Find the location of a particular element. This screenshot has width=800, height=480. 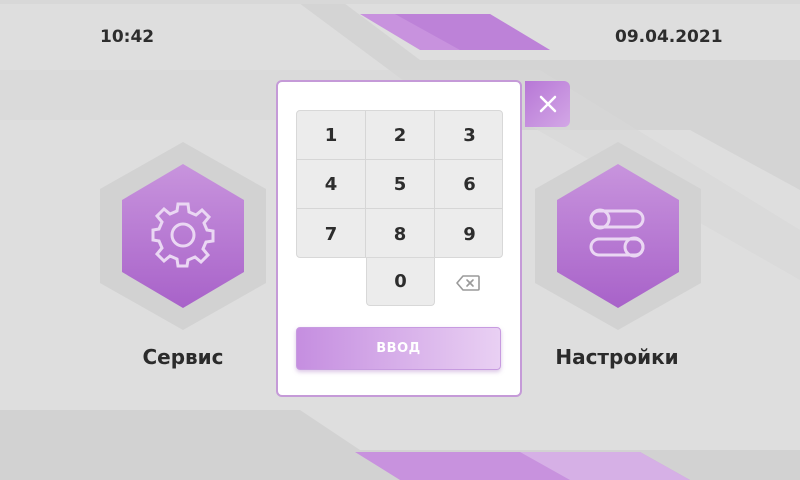

key-5: 5 is located at coordinates (400, 184).